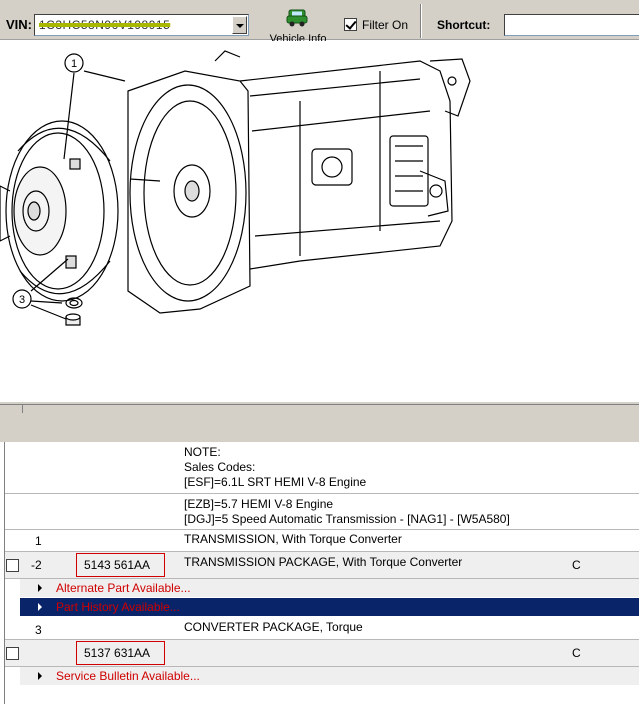 The height and width of the screenshot is (704, 639). What do you see at coordinates (464, 25) in the screenshot?
I see `shortcut-label: Shortcut:` at bounding box center [464, 25].